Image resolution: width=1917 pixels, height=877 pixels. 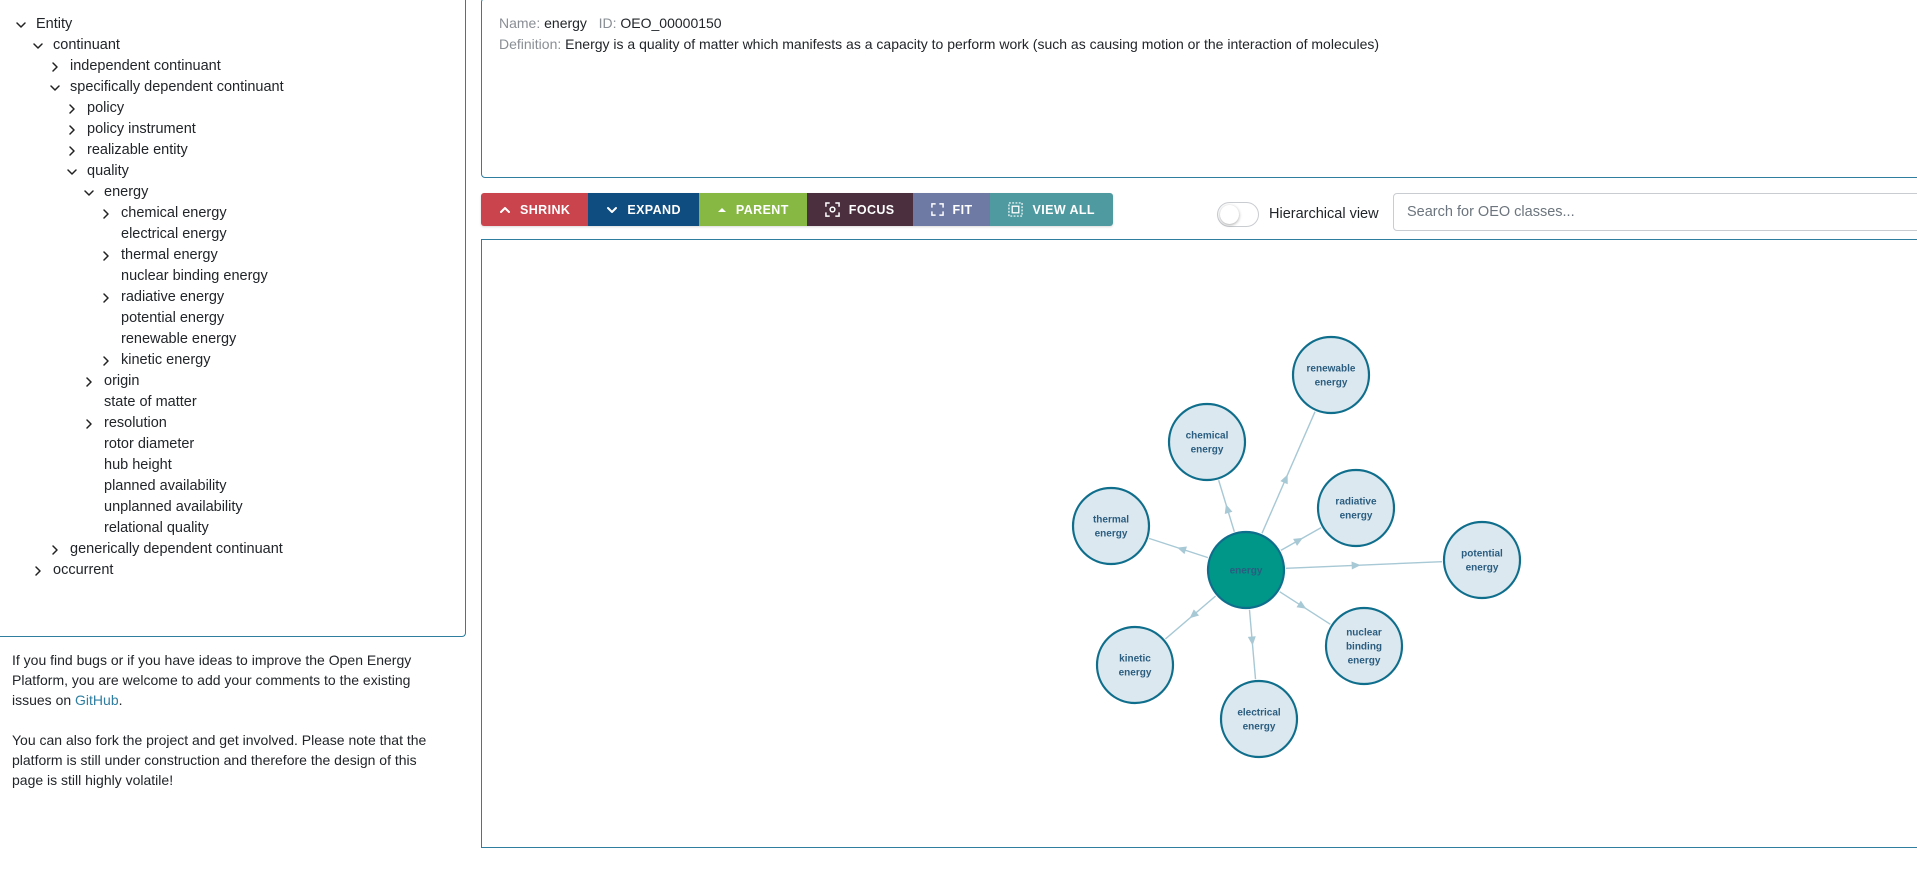 I want to click on graph-node-nuclear: nuclear binding energy, so click(x=1364, y=646).